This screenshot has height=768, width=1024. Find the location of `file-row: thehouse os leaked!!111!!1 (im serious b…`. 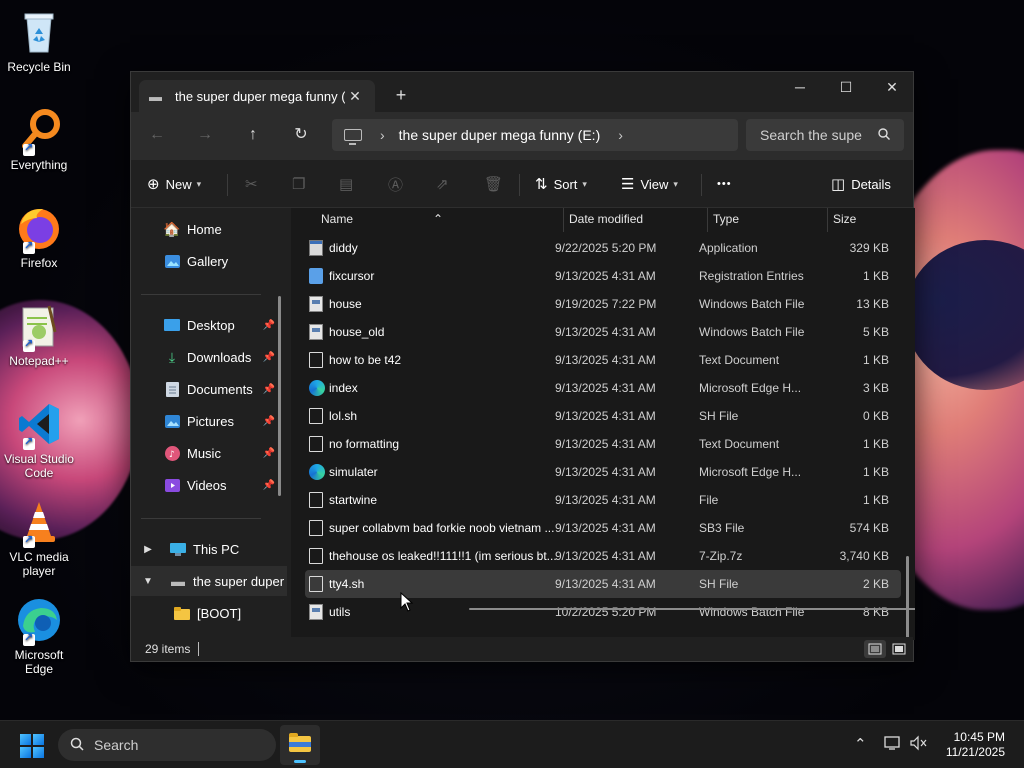

file-row: thehouse os leaked!!111!!1 (im serious b… is located at coordinates (603, 556).